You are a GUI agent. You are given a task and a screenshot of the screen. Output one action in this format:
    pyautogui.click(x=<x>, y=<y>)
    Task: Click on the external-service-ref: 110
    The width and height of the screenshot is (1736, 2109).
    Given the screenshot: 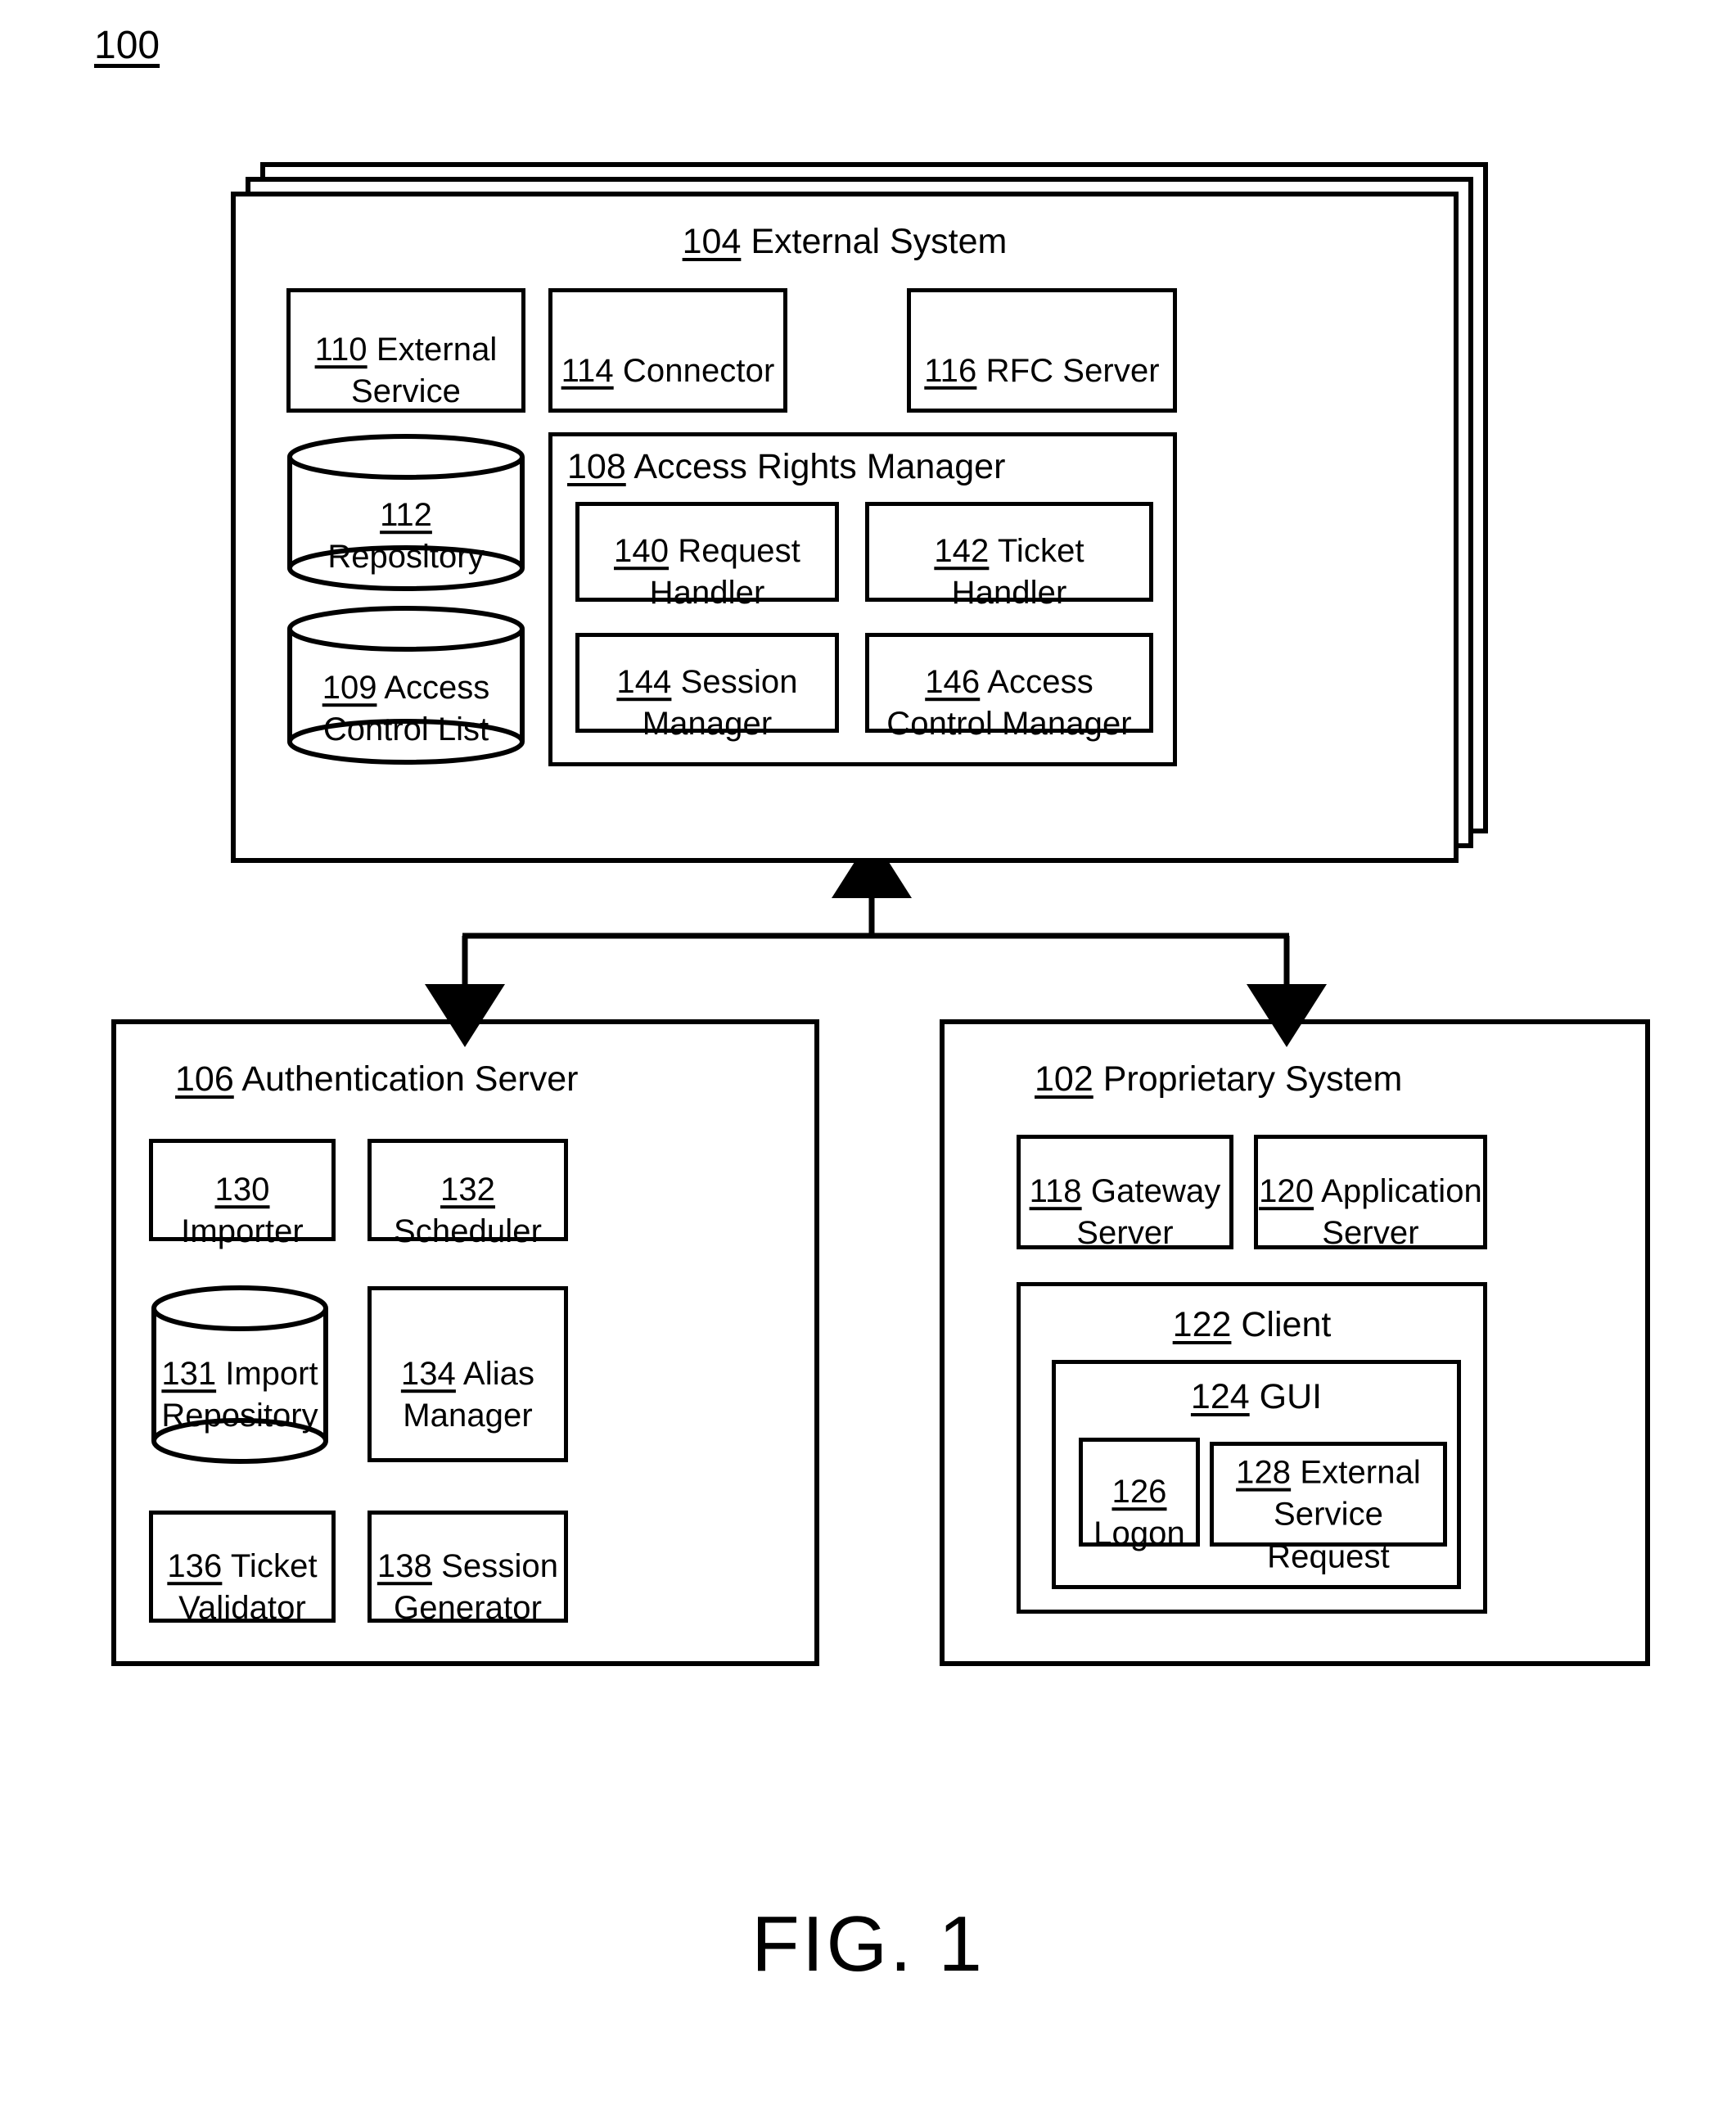 What is the action you would take?
    pyautogui.click(x=340, y=350)
    